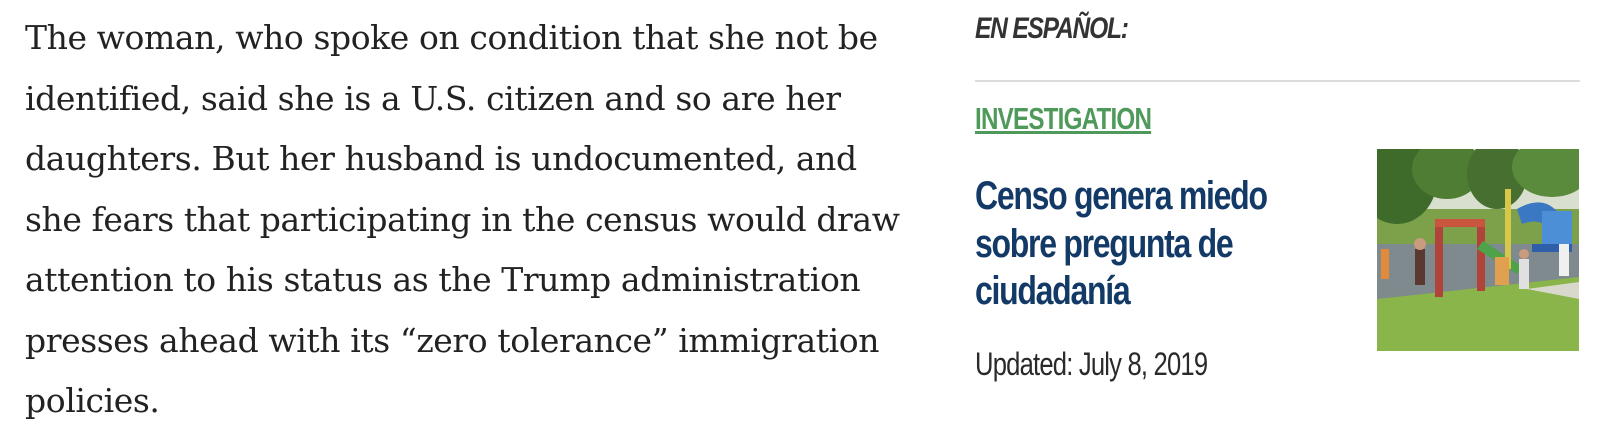 The width and height of the screenshot is (1614, 438). I want to click on playground-photo-icon, so click(1478, 250).